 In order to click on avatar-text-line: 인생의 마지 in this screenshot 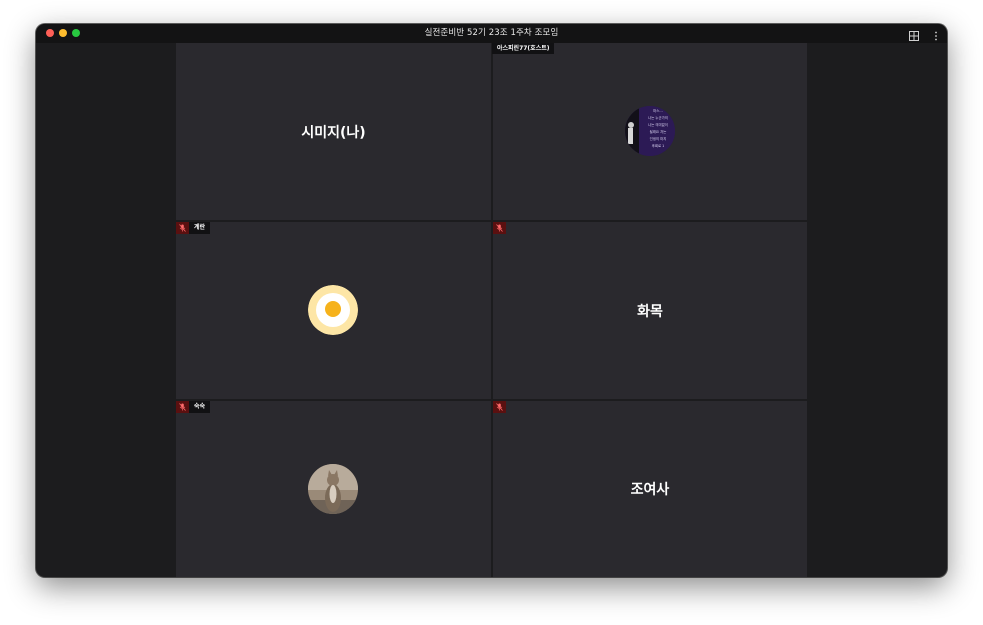, I will do `click(658, 139)`.